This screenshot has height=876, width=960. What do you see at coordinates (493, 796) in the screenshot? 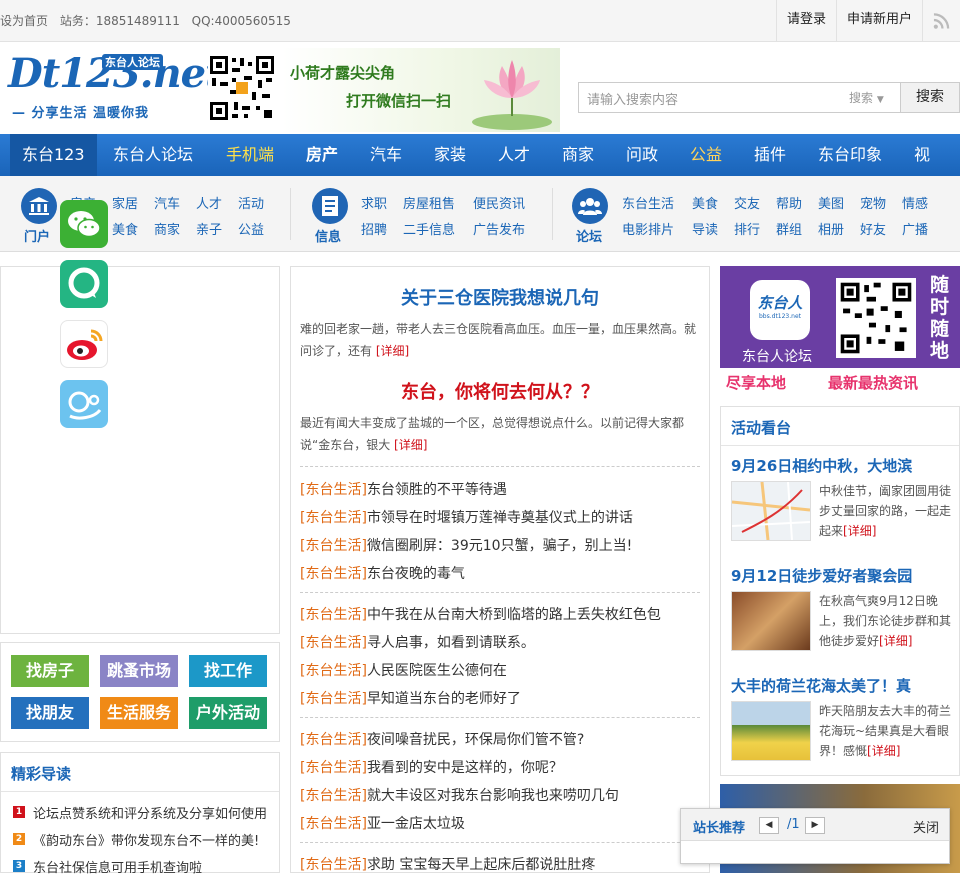
I see `news-title: 就大丰设区对我东台影响我也来唠叨几句` at bounding box center [493, 796].